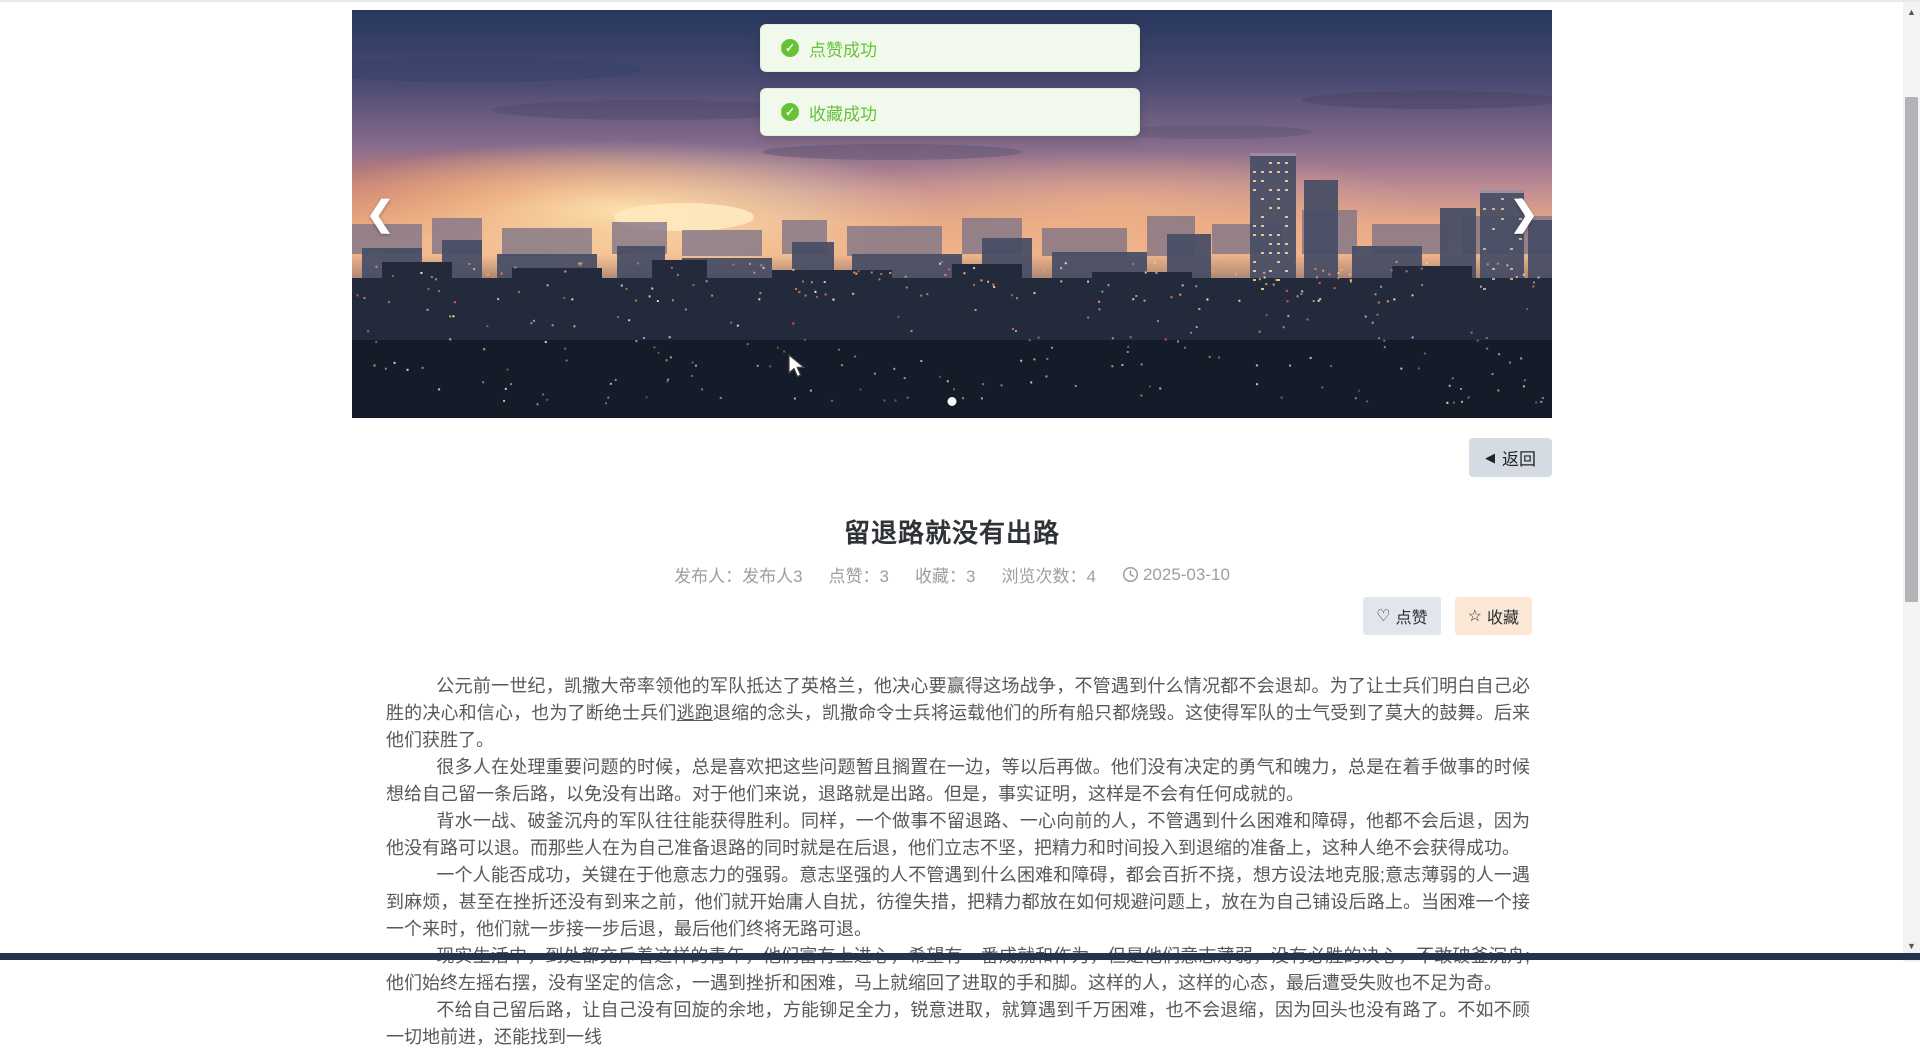 The image size is (1920, 1051). I want to click on favorite-button-label: 收藏, so click(1502, 618).